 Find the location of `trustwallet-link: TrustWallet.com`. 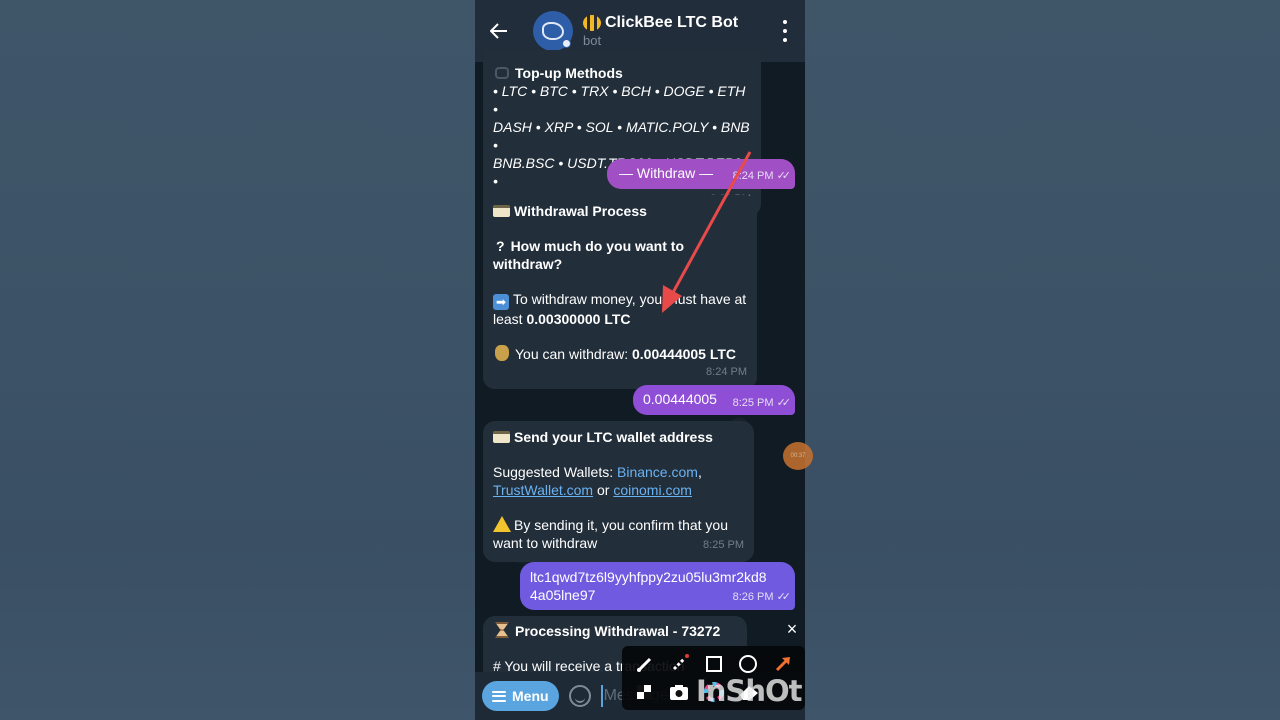

trustwallet-link: TrustWallet.com is located at coordinates (543, 490).